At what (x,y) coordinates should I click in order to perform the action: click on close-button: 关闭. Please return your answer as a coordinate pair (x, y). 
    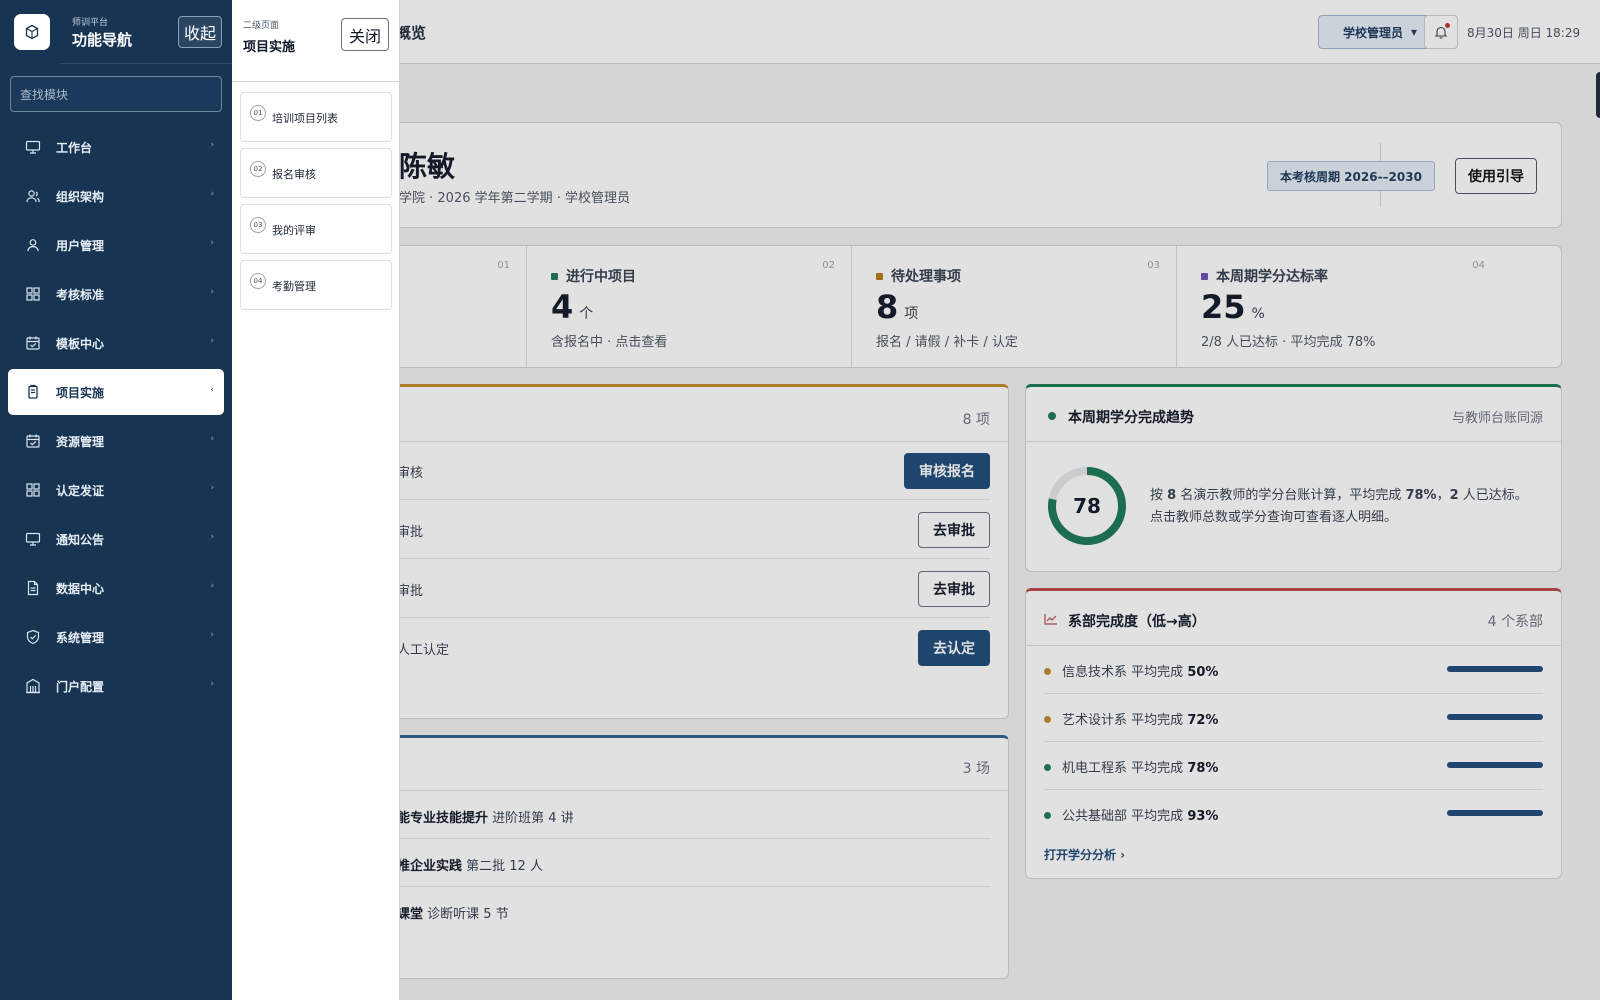
    Looking at the image, I should click on (365, 34).